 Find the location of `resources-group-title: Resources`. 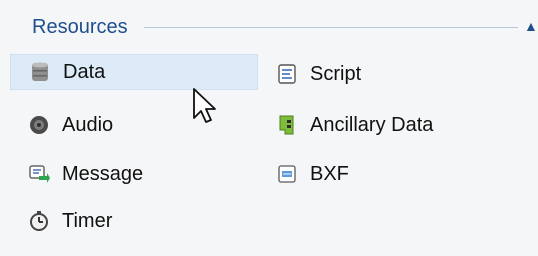

resources-group-title: Resources is located at coordinates (84, 27).